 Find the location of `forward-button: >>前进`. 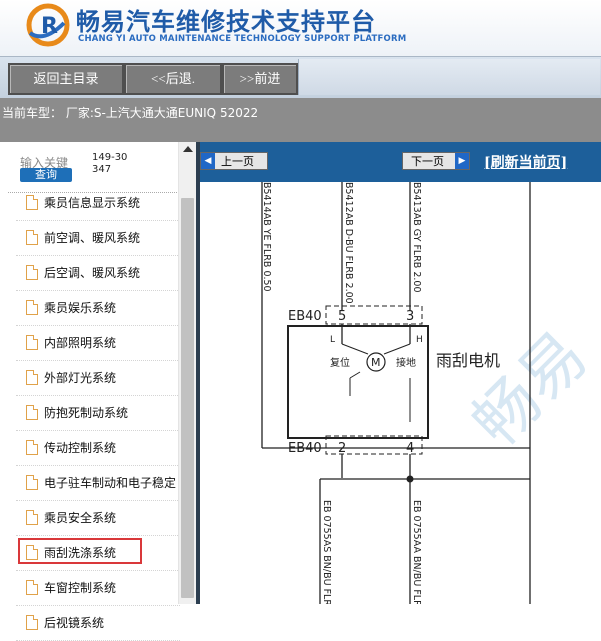

forward-button: >>前进 is located at coordinates (260, 79).